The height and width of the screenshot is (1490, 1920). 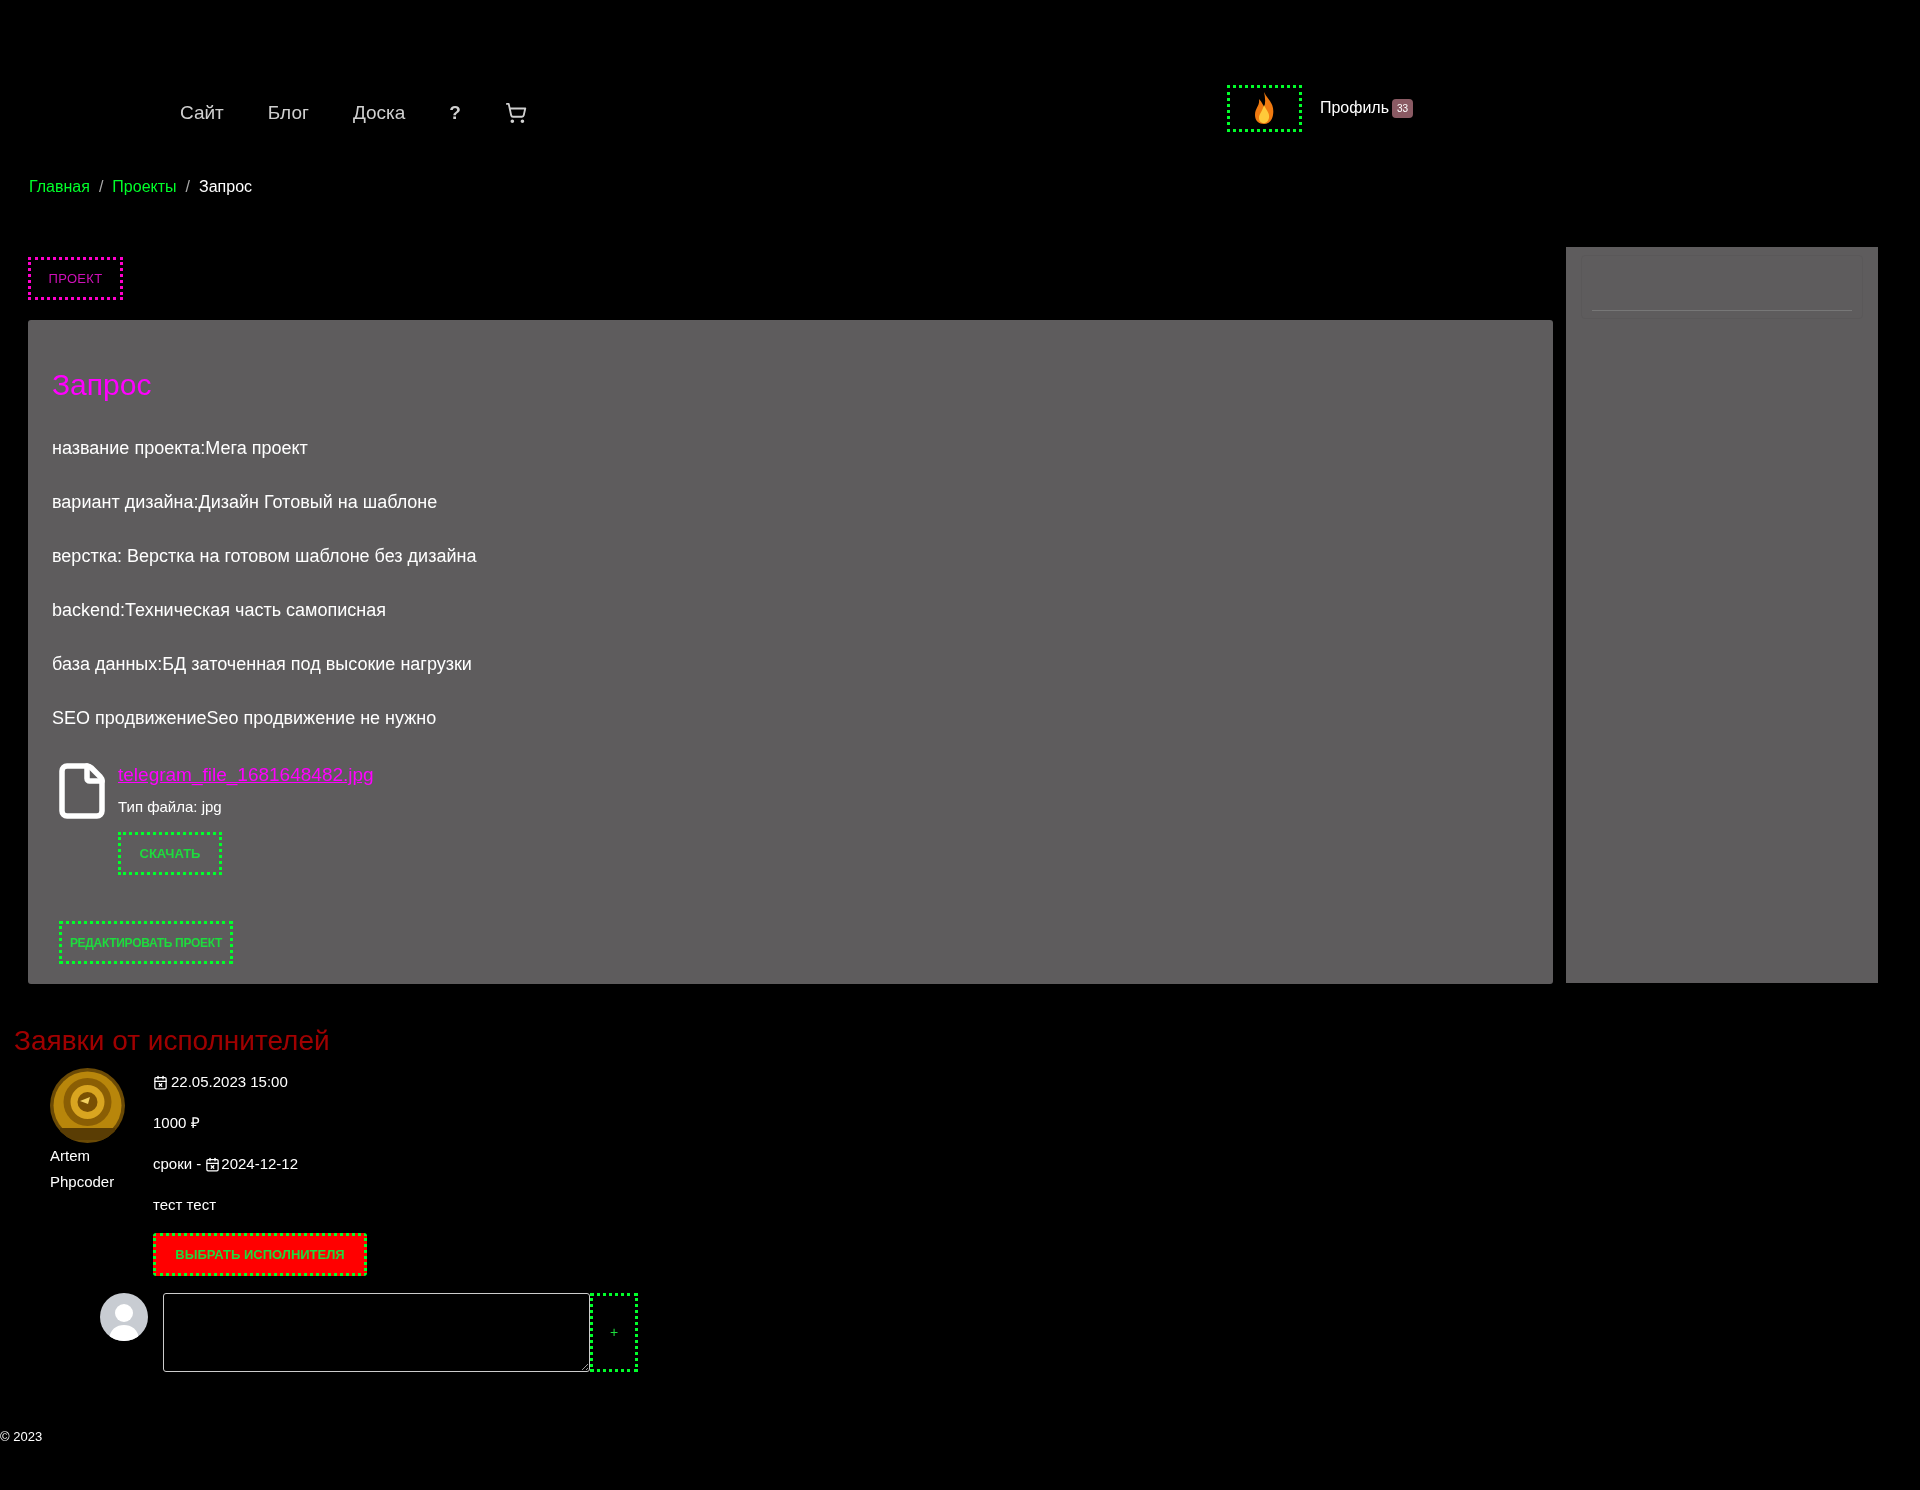 I want to click on author-name: Artem, so click(x=70, y=1156).